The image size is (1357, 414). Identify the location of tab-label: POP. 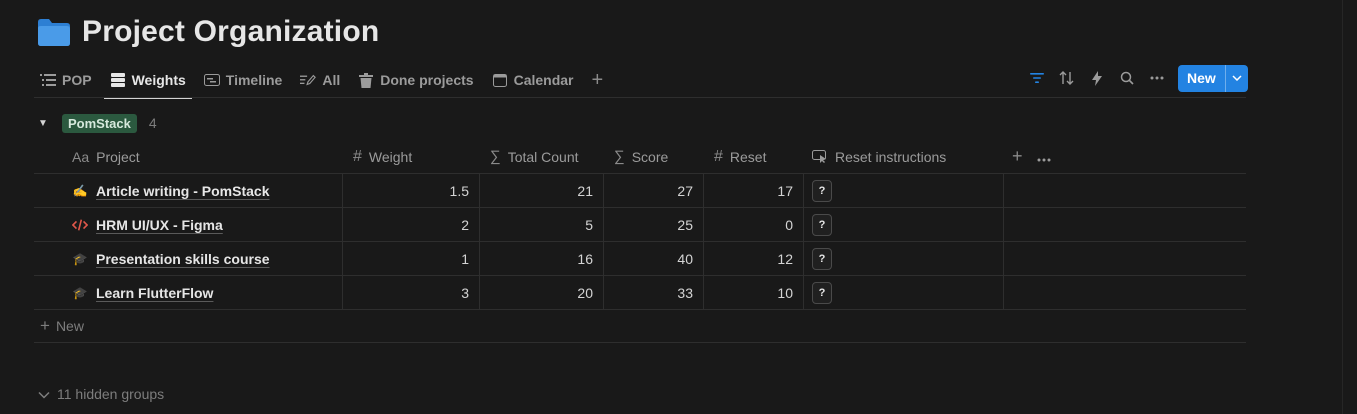
(77, 80).